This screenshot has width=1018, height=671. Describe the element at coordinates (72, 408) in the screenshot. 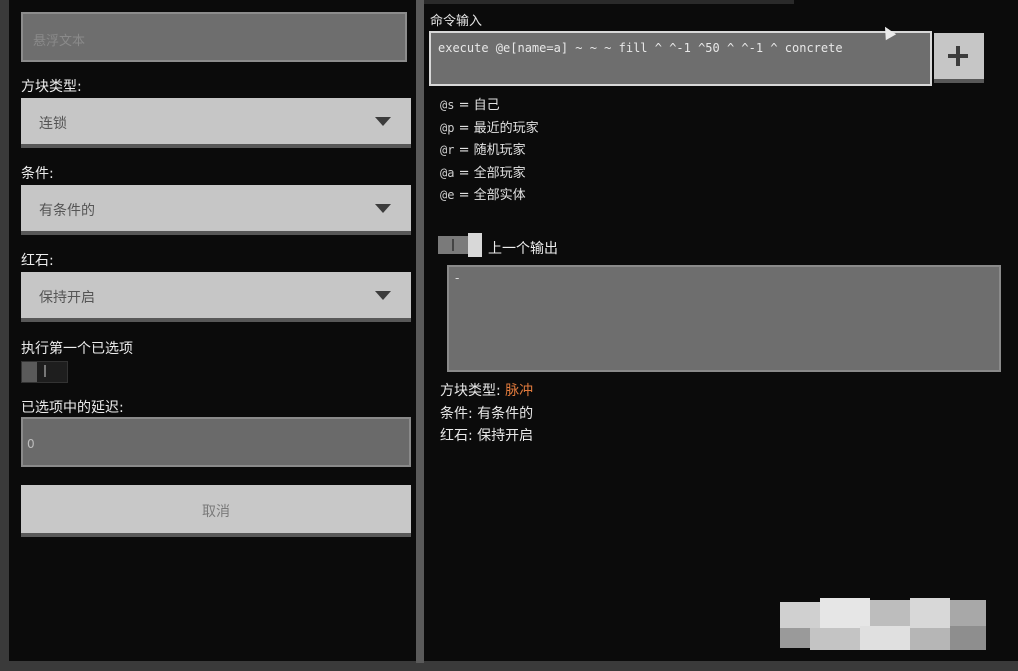

I see `delay-label: 已选项中的延迟:` at that location.